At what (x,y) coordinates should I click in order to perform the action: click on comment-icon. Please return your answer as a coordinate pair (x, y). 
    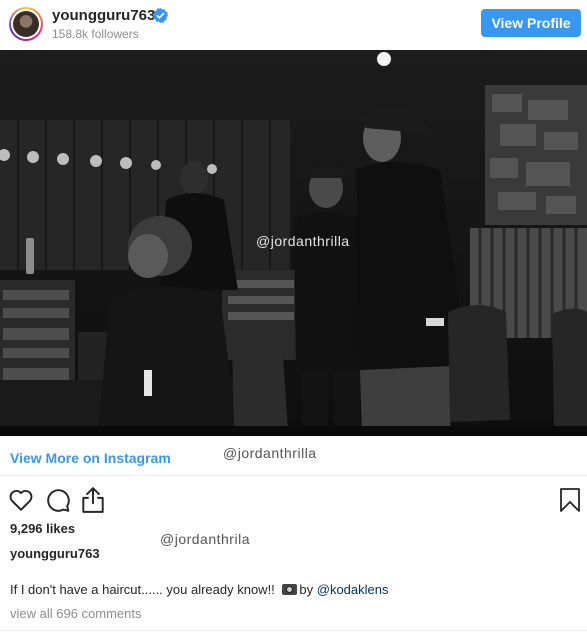
    Looking at the image, I should click on (58, 500).